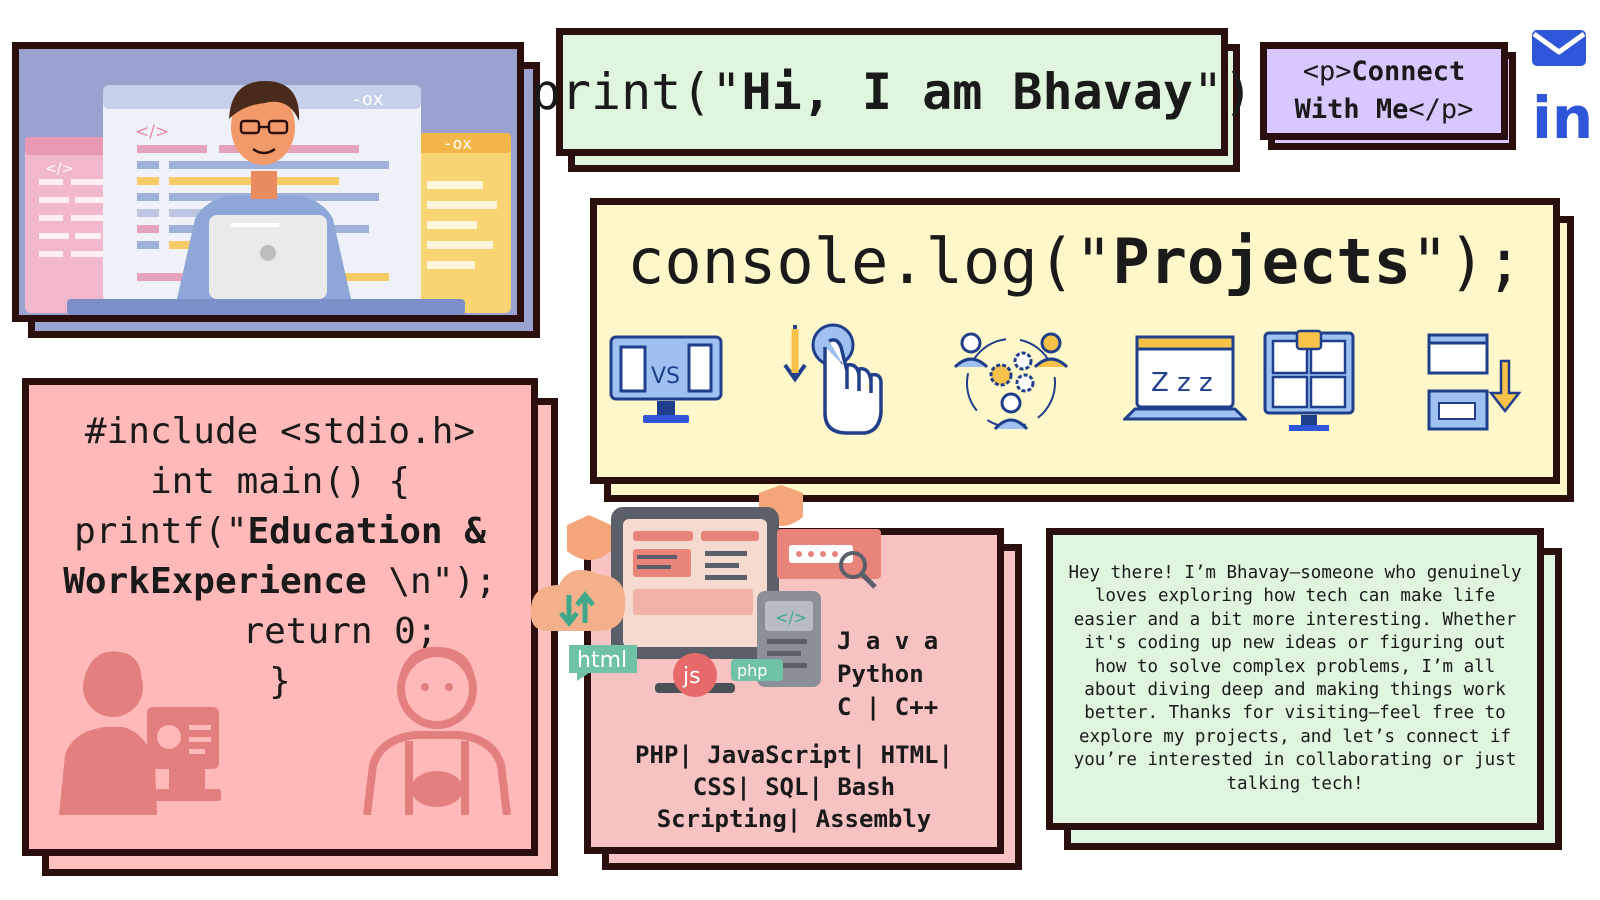  I want to click on web-dev-illustration: </> html js php, so click(705, 591).